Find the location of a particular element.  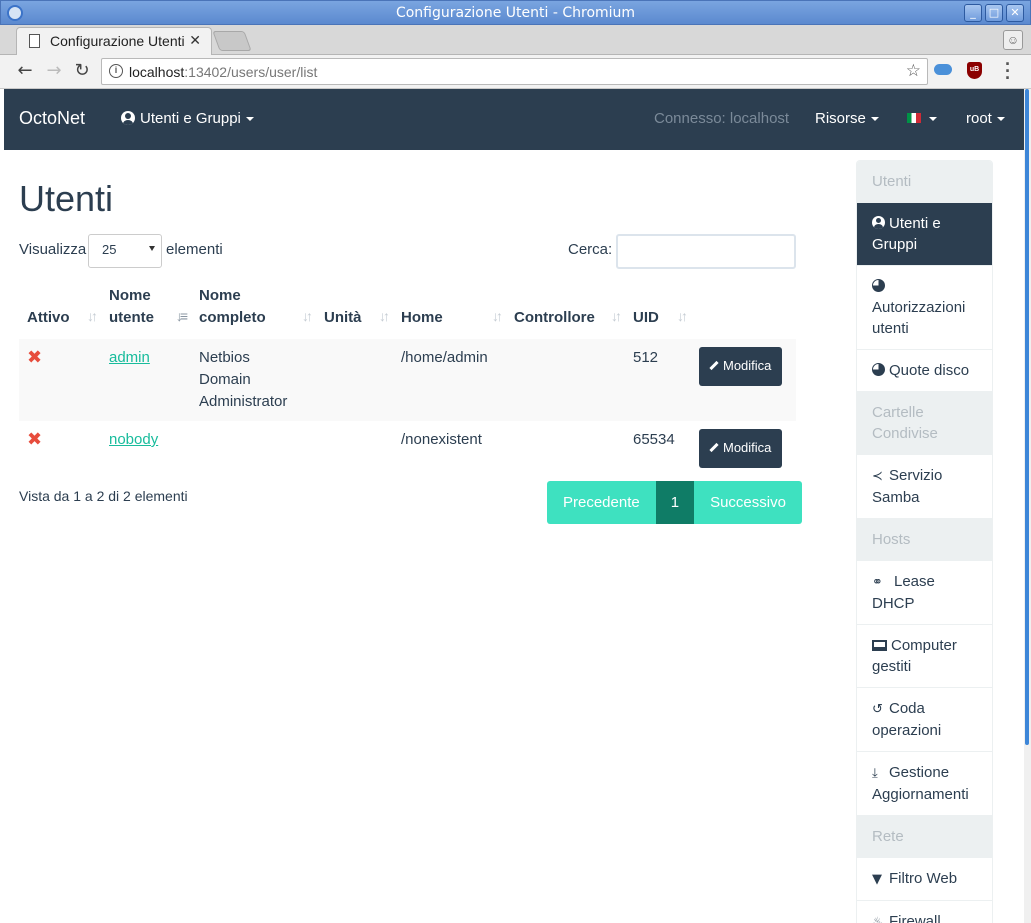

col-fullname: Nome completo ↓↑ is located at coordinates (253, 312).